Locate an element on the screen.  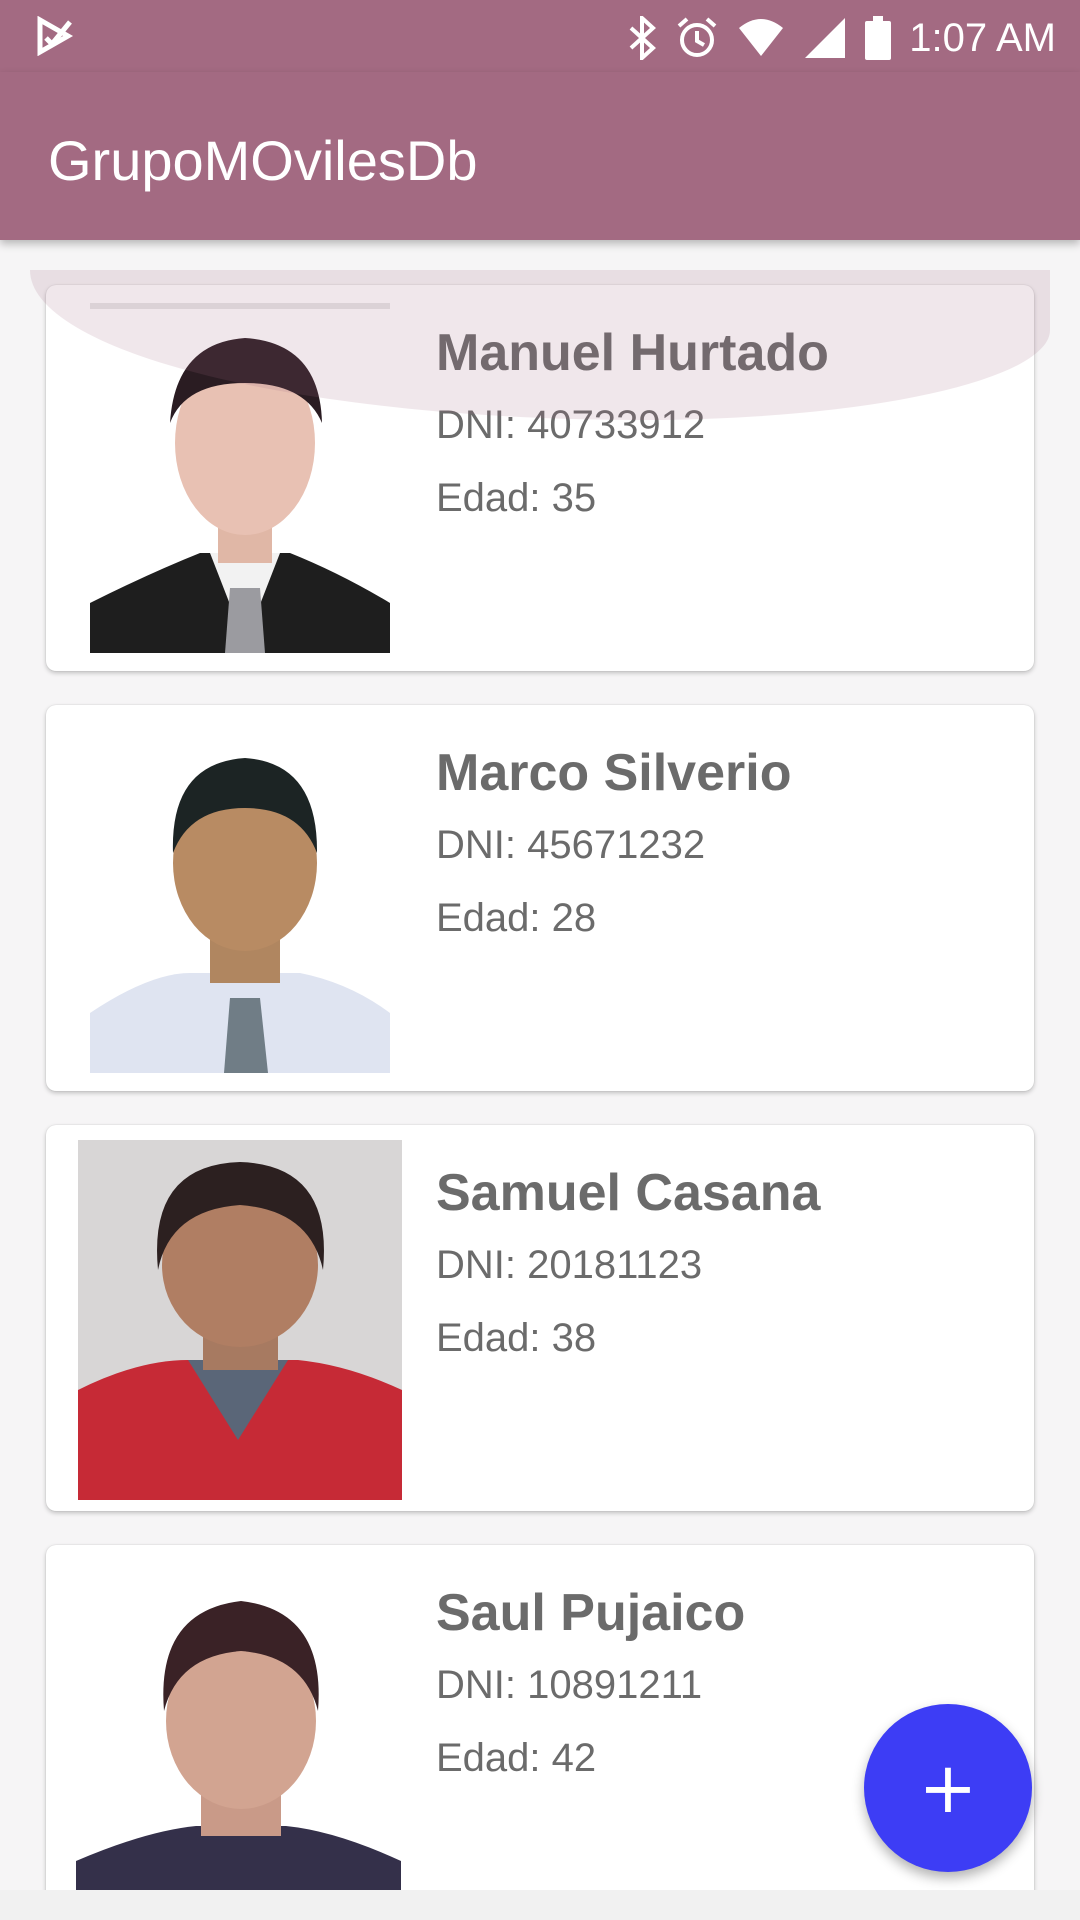
person-name: Saul Pujaico is located at coordinates (591, 1613).